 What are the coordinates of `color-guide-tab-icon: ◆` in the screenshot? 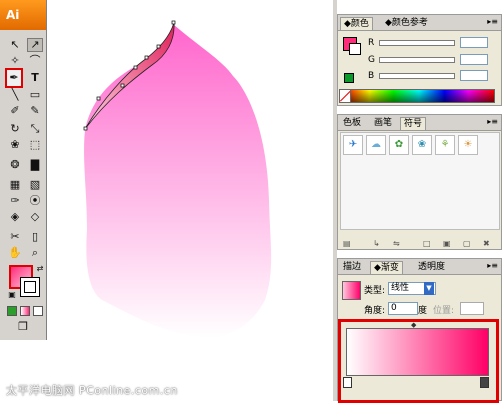 It's located at (388, 23).